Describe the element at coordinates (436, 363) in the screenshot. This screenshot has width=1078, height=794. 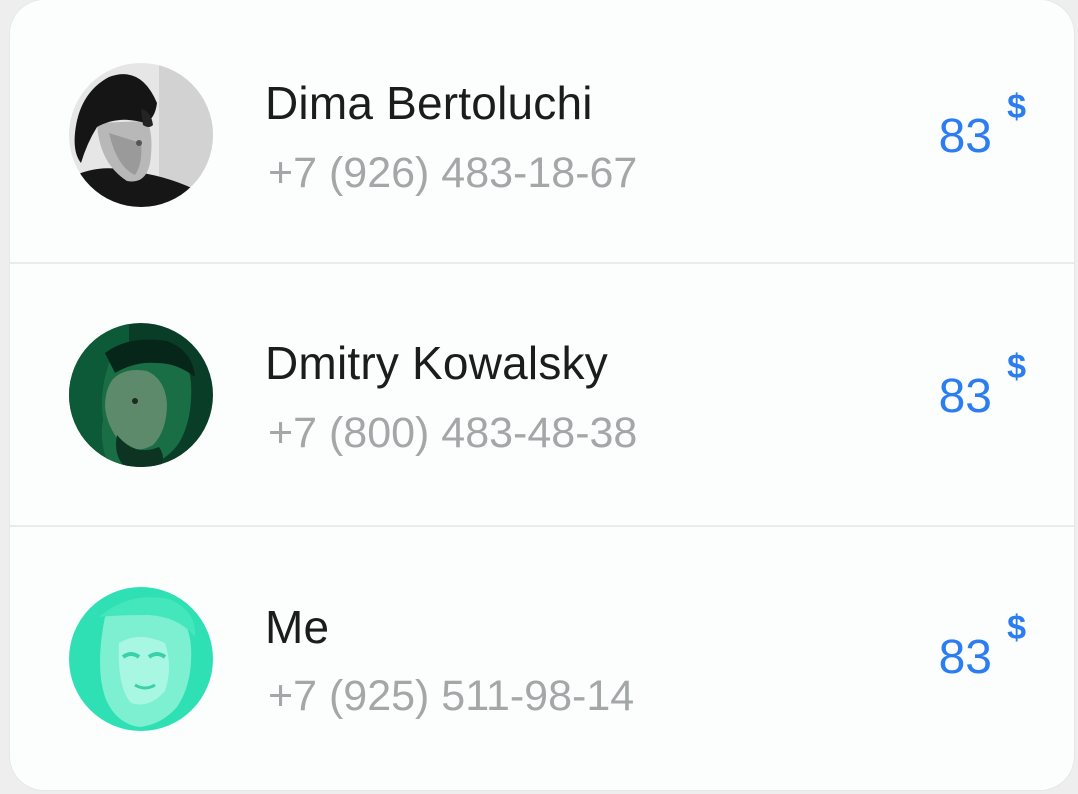
I see `contact-name: Dmitry Kowalsky` at that location.